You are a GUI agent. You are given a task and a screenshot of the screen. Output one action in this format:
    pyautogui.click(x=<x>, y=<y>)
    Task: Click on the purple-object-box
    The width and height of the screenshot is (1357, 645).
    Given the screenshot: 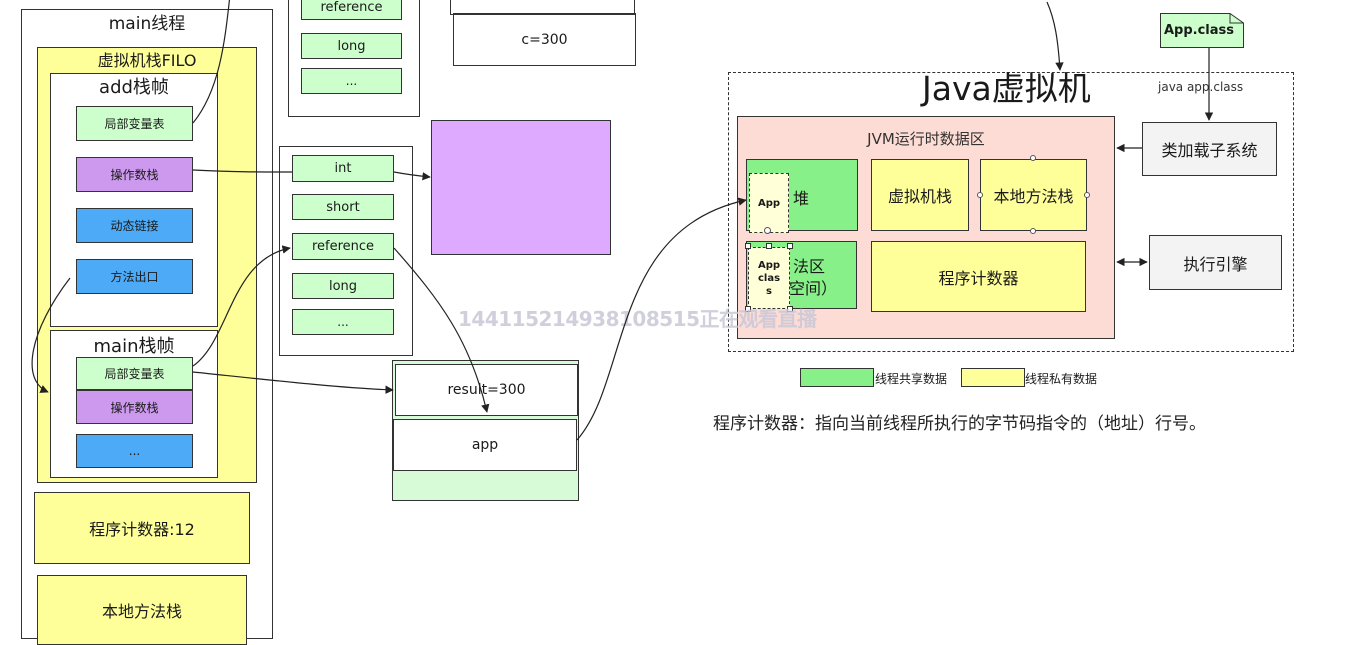 What is the action you would take?
    pyautogui.click(x=521, y=187)
    